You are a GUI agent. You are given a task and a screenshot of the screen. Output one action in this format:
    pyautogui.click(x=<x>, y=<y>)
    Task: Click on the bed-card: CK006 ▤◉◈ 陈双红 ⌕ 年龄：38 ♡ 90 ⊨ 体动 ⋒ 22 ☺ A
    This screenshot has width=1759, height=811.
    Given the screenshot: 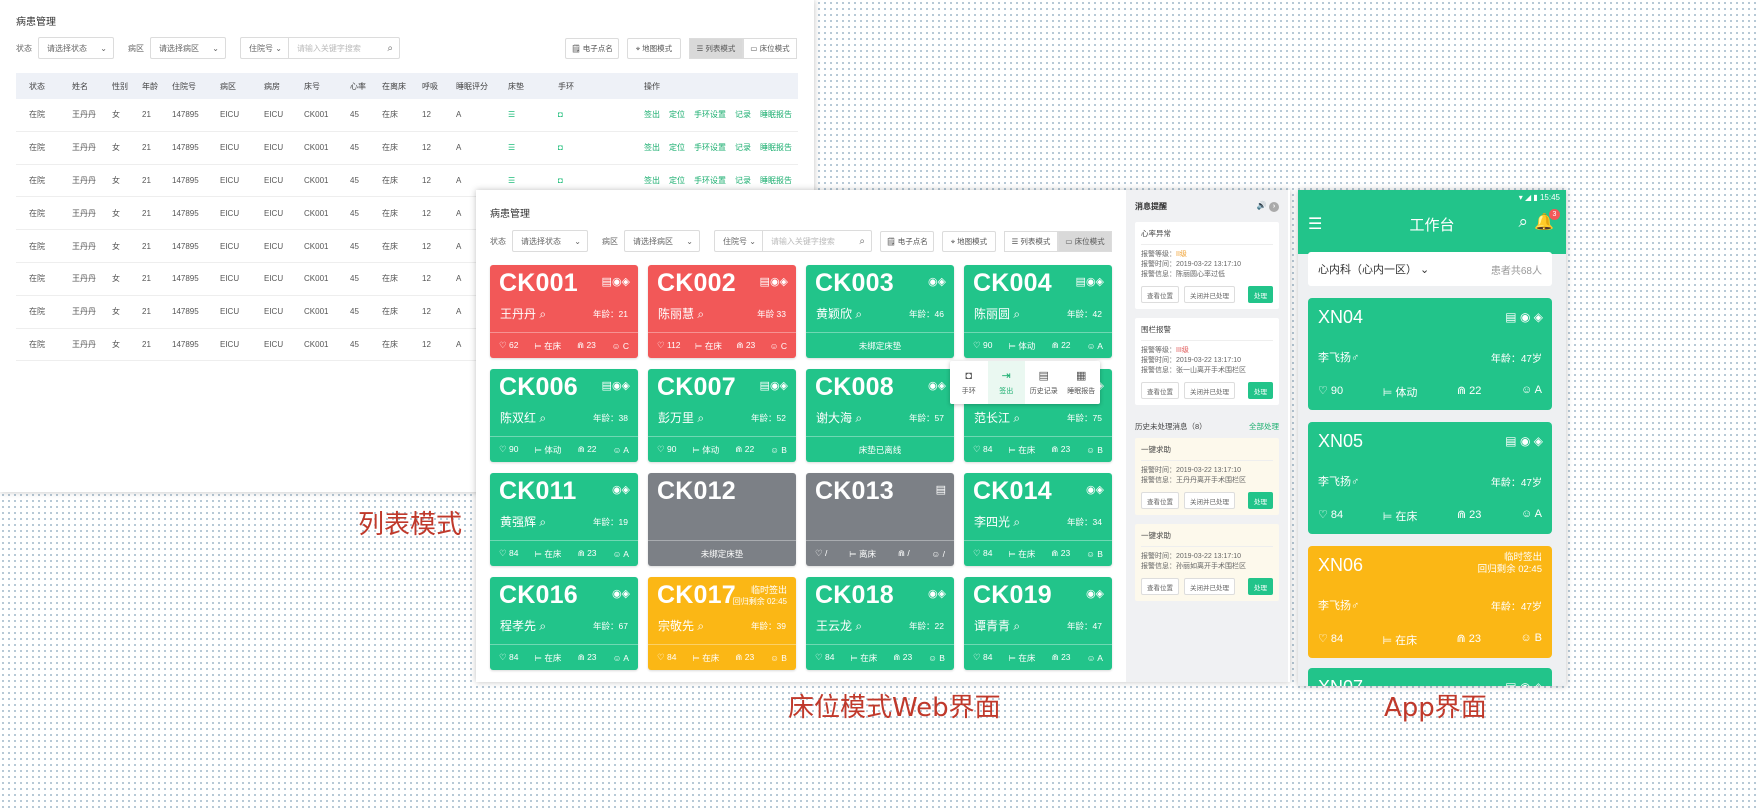 What is the action you would take?
    pyautogui.click(x=564, y=415)
    